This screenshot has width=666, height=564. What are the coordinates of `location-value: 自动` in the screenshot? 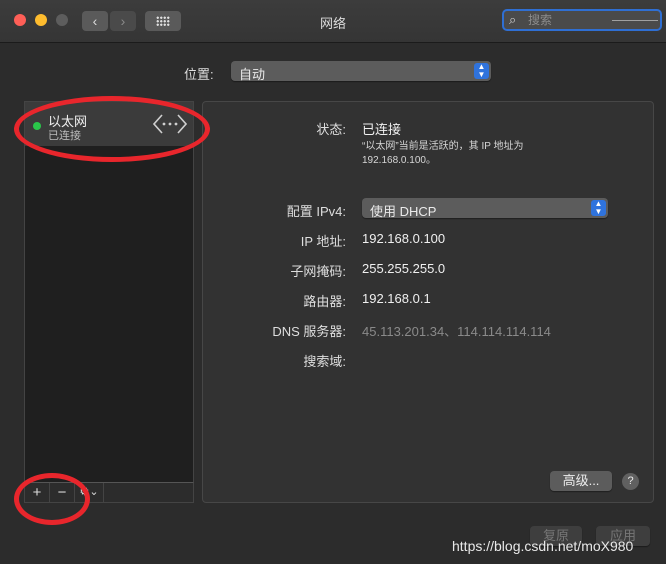 It's located at (252, 74).